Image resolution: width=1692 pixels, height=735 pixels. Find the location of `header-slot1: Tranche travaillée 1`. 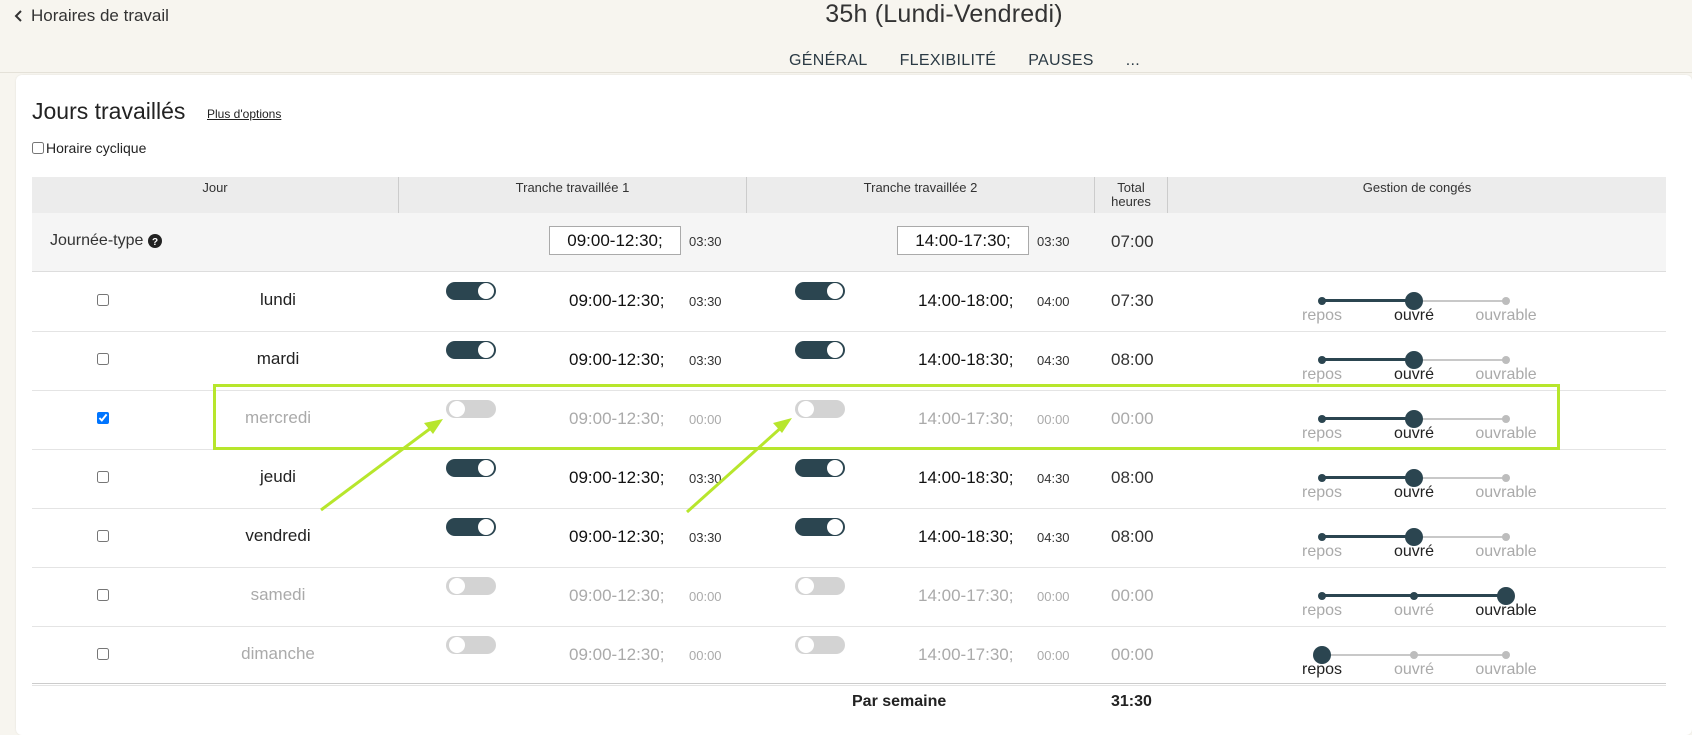

header-slot1: Tranche travaillée 1 is located at coordinates (572, 195).